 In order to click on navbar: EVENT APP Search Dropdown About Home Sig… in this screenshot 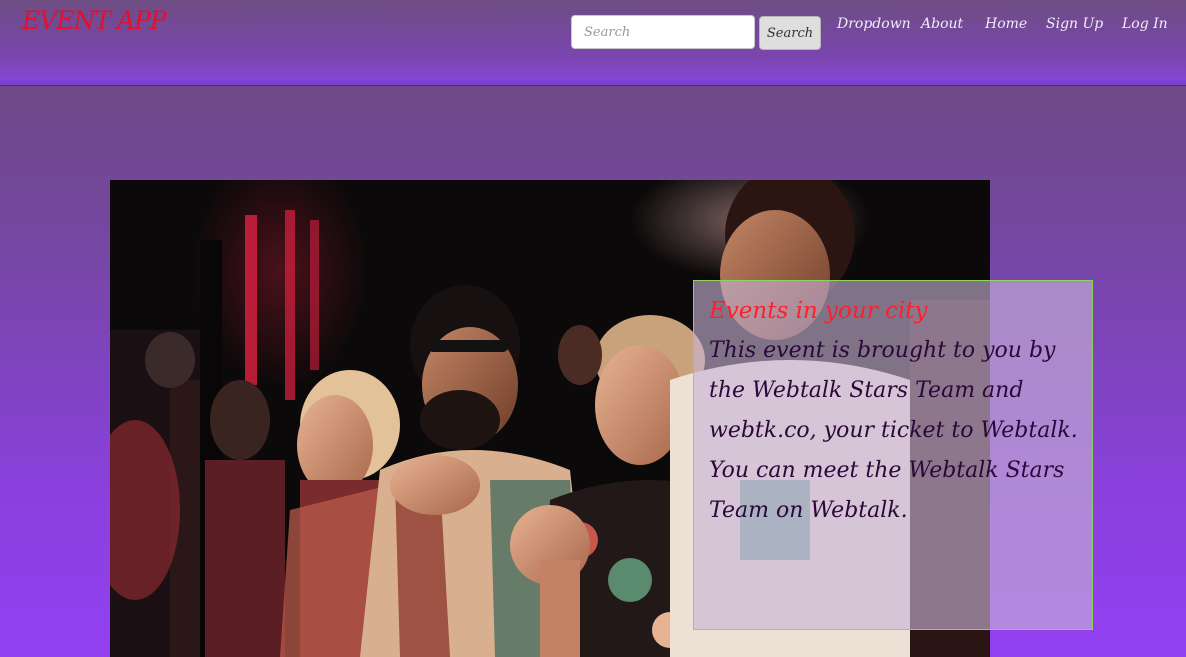, I will do `click(593, 40)`.